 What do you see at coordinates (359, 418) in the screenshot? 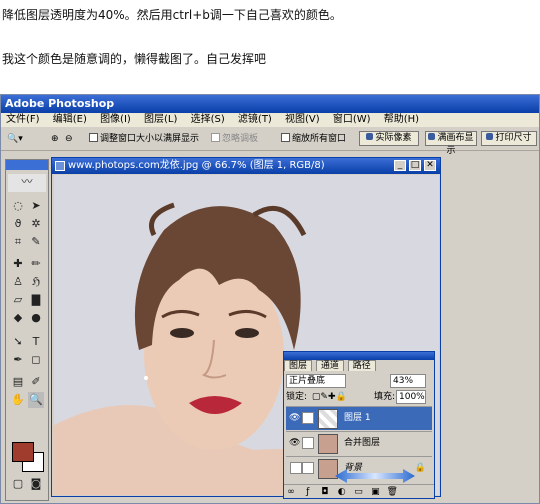
I see `layer-row-layer1: 👁 图层 1` at bounding box center [359, 418].